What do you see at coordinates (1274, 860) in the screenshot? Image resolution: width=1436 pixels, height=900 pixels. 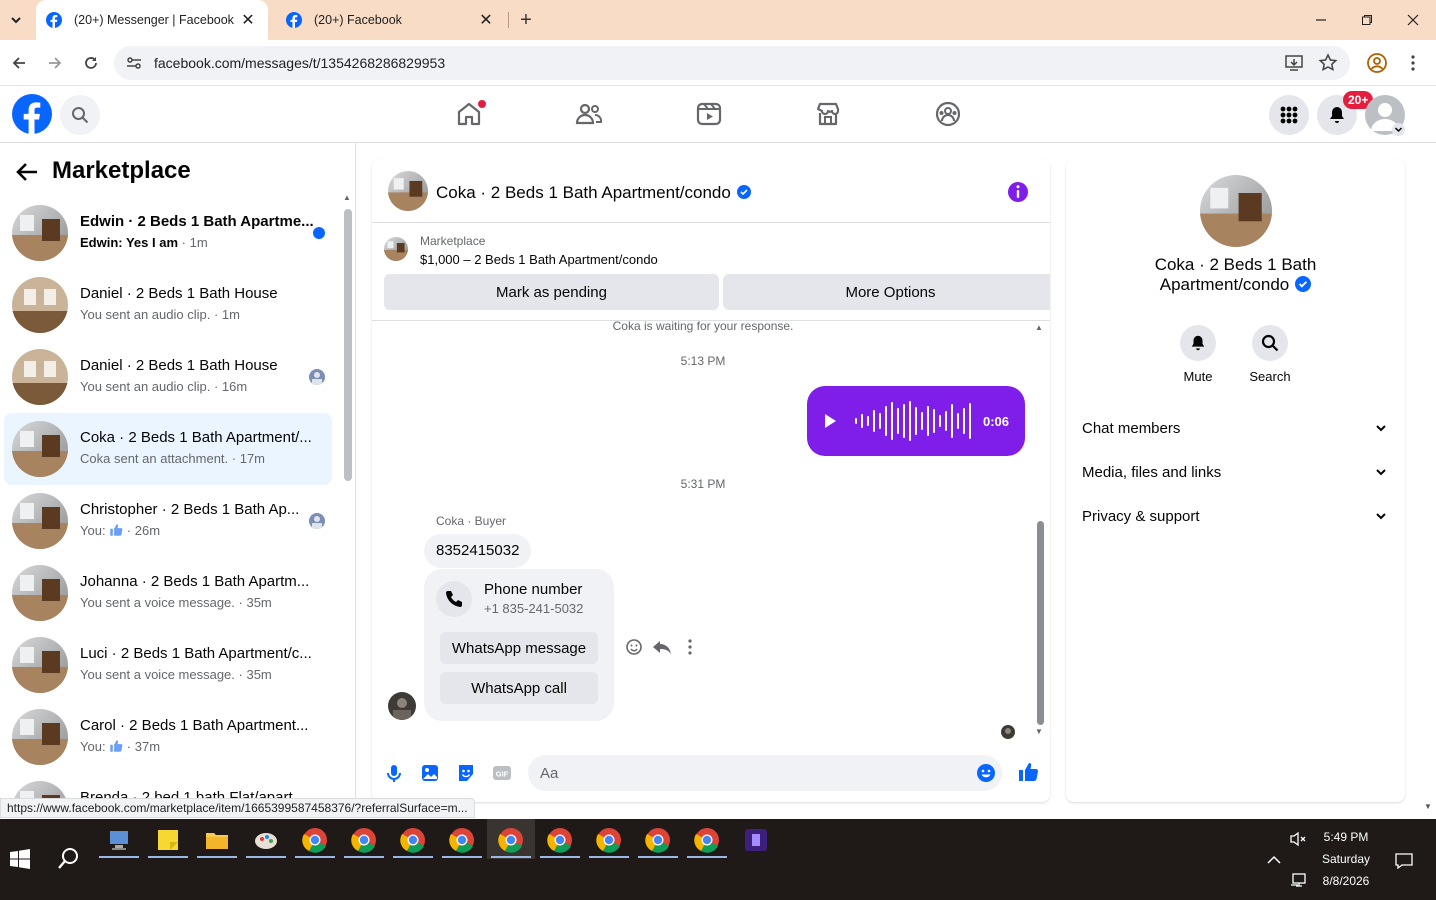 I see `chevron-up-icon` at bounding box center [1274, 860].